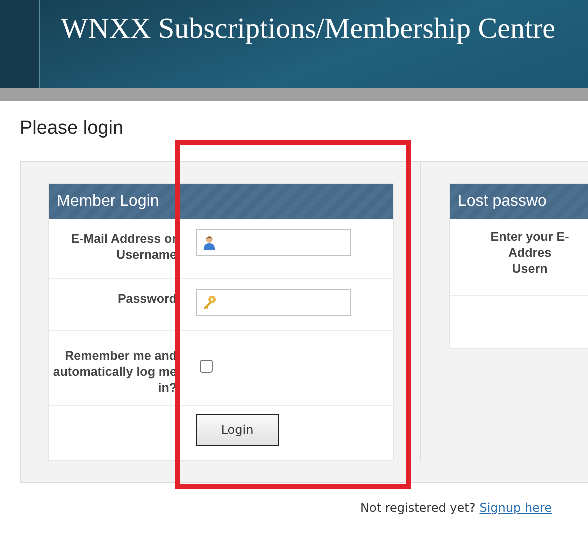  Describe the element at coordinates (72, 129) in the screenshot. I see `page-title: Please login` at that location.